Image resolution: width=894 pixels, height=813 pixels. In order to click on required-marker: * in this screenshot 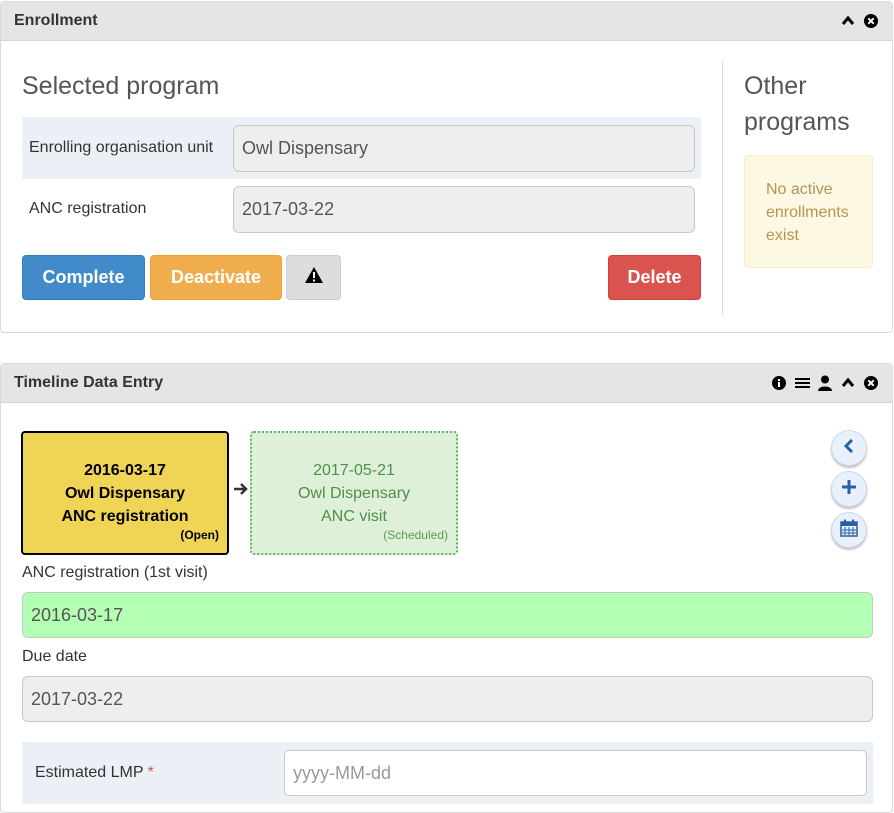, I will do `click(150, 772)`.